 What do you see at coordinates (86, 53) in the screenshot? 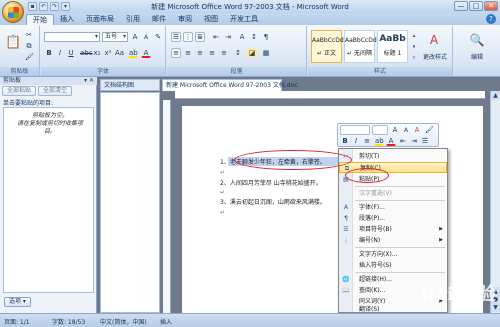
I see `strikethrough-icon: abc` at bounding box center [86, 53].